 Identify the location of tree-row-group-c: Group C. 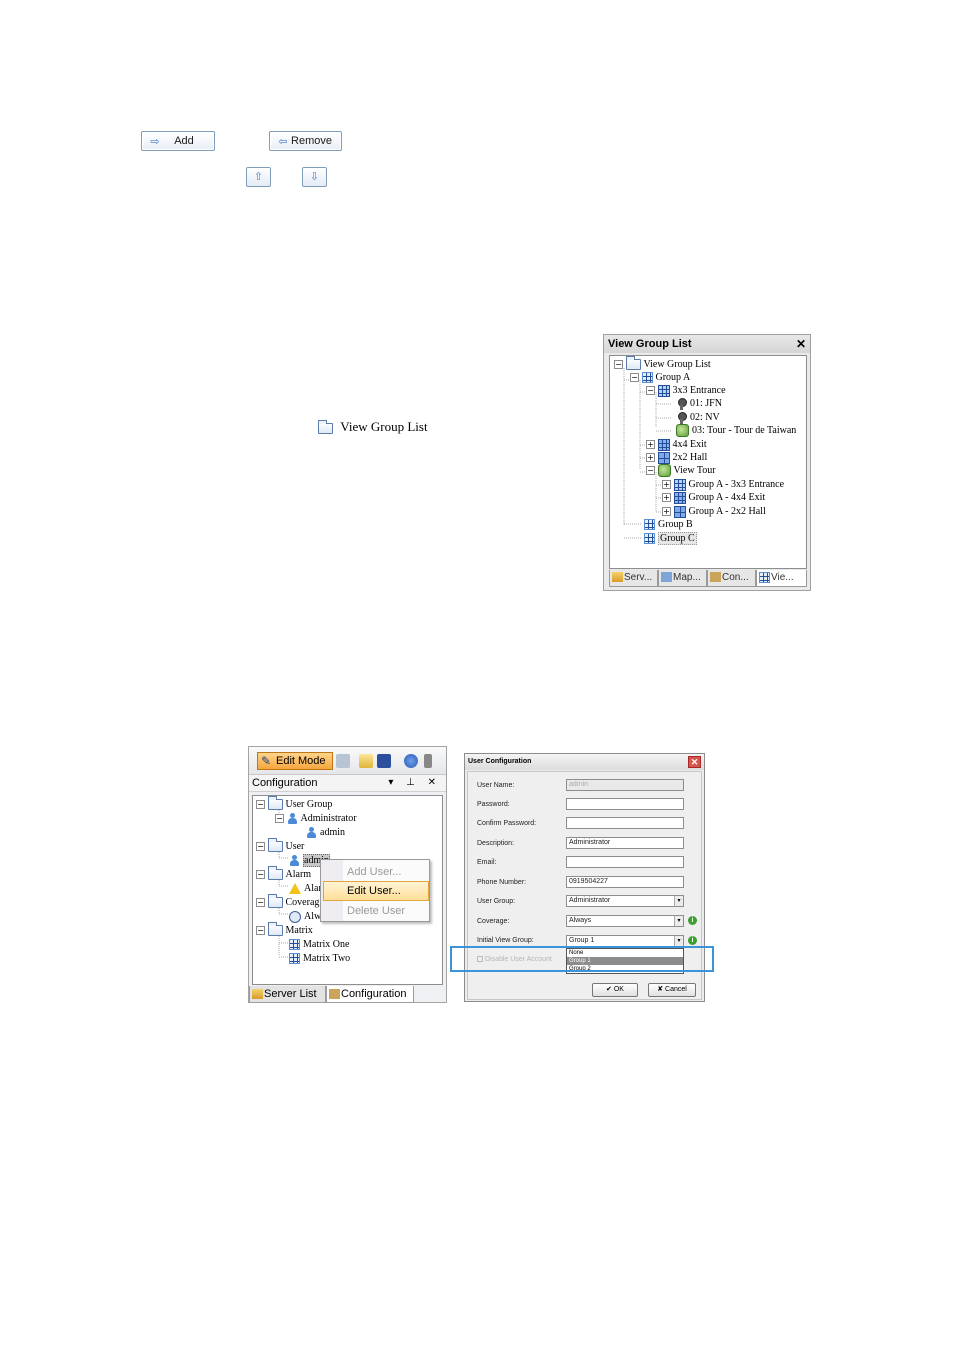
(670, 538).